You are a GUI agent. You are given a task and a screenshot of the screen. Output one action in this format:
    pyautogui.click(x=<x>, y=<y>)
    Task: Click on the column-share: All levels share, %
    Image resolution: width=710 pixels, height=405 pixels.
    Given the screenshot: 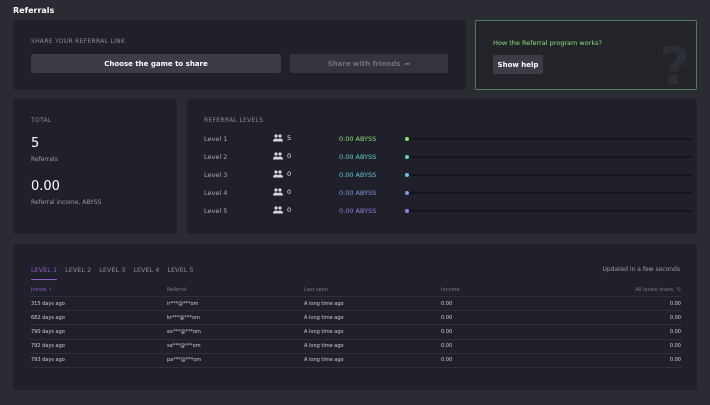 What is the action you would take?
    pyautogui.click(x=629, y=290)
    